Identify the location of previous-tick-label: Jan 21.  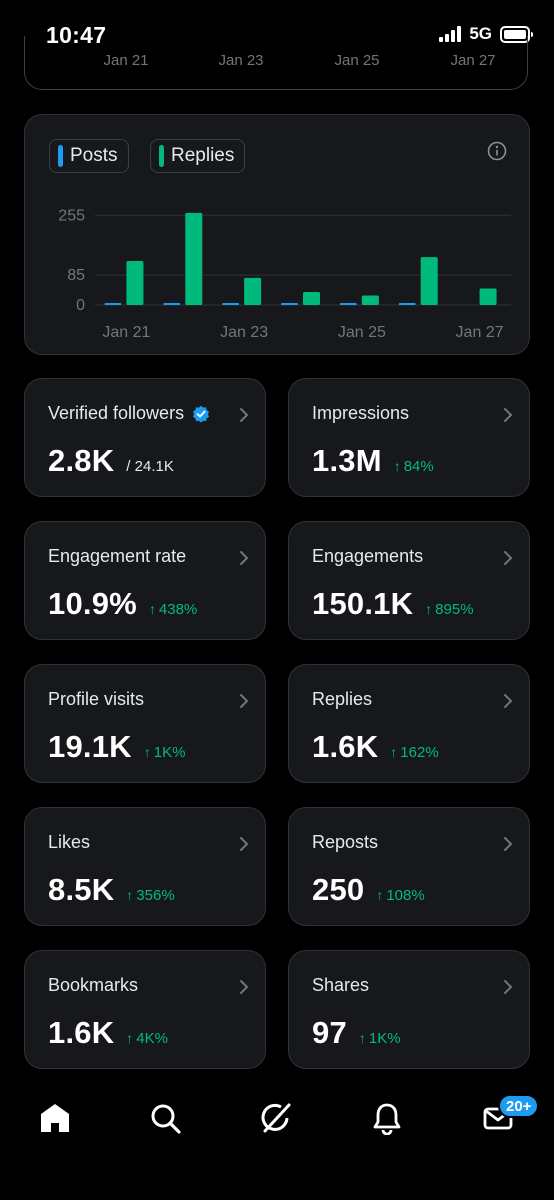
(126, 60).